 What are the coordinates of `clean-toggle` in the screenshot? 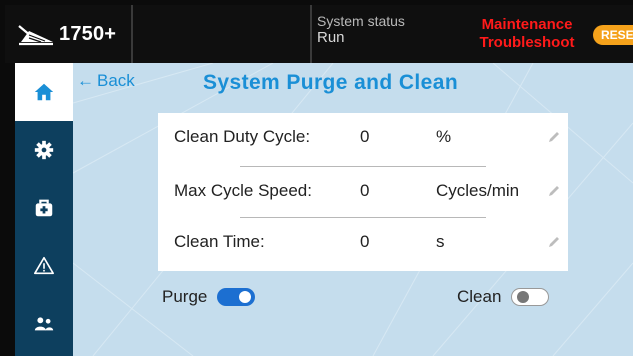 It's located at (530, 297).